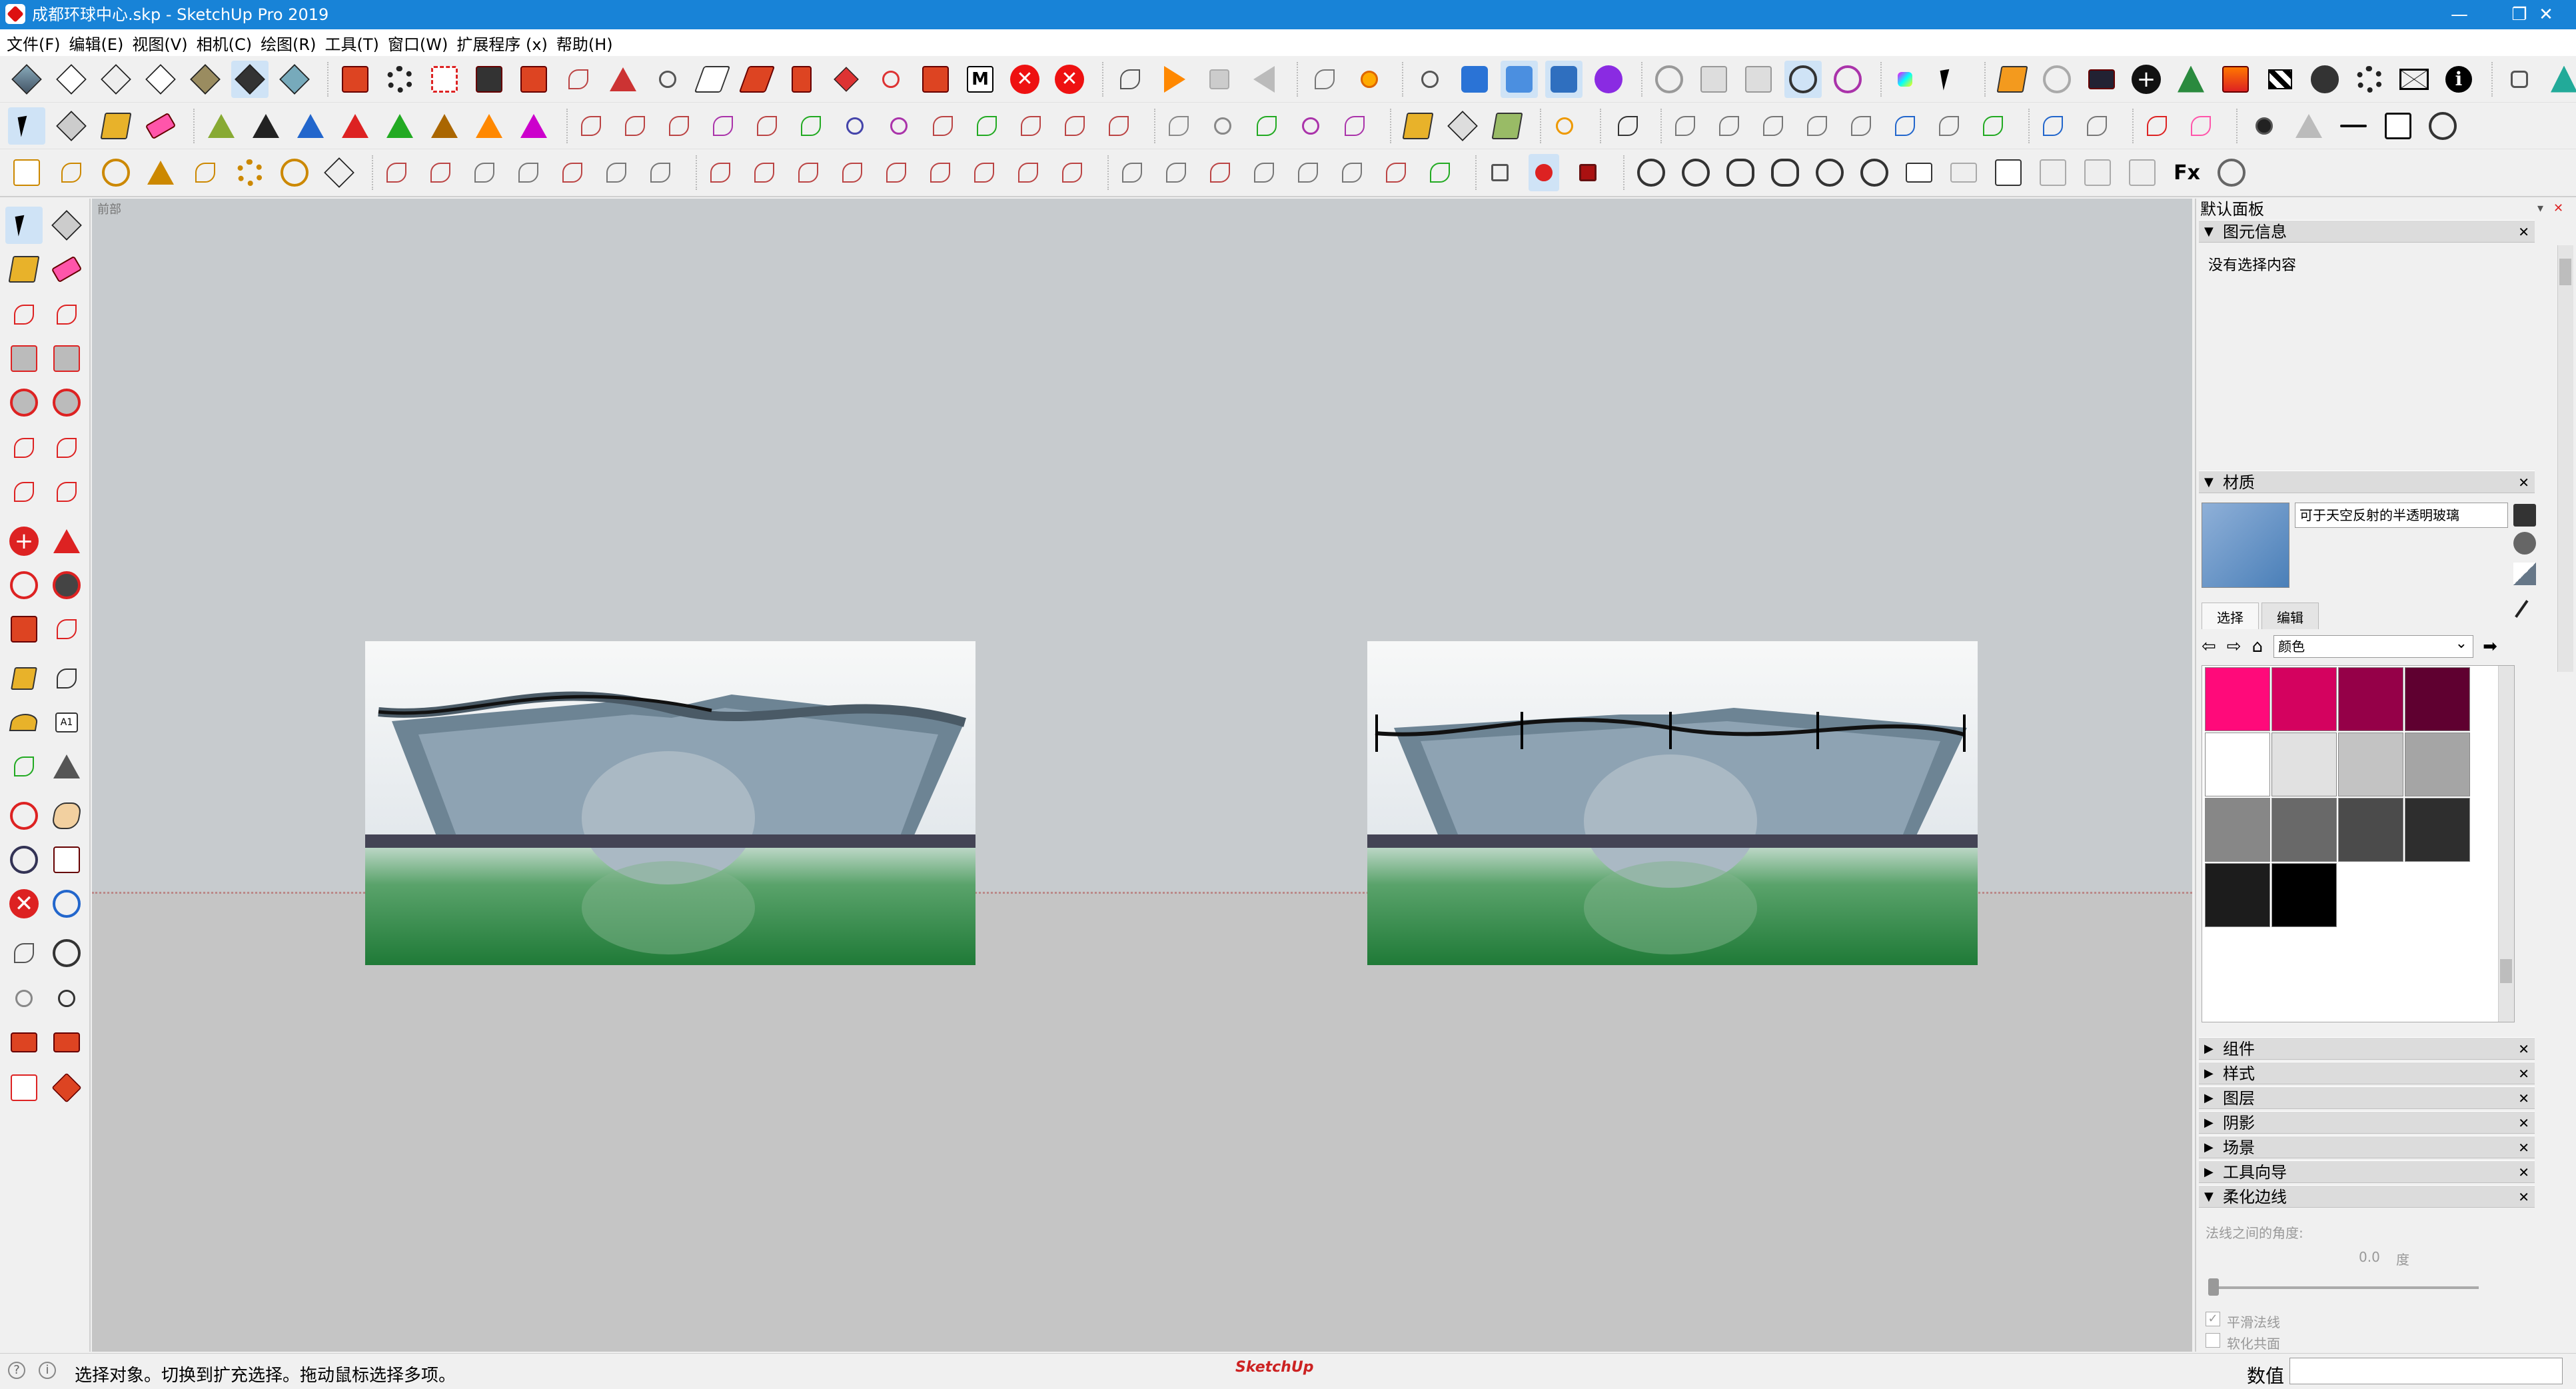  I want to click on left-pan-tool, so click(66, 816).